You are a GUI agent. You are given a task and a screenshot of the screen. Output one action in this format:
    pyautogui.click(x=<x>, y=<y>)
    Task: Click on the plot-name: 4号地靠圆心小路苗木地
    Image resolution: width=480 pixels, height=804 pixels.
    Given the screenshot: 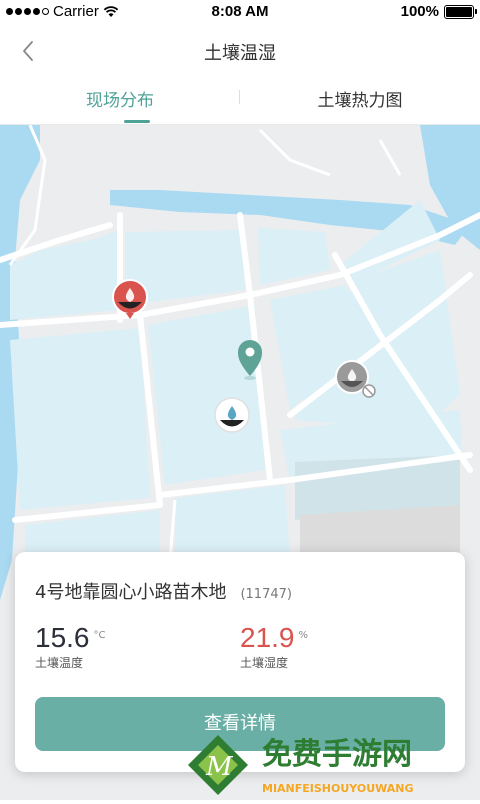 What is the action you would take?
    pyautogui.click(x=131, y=592)
    